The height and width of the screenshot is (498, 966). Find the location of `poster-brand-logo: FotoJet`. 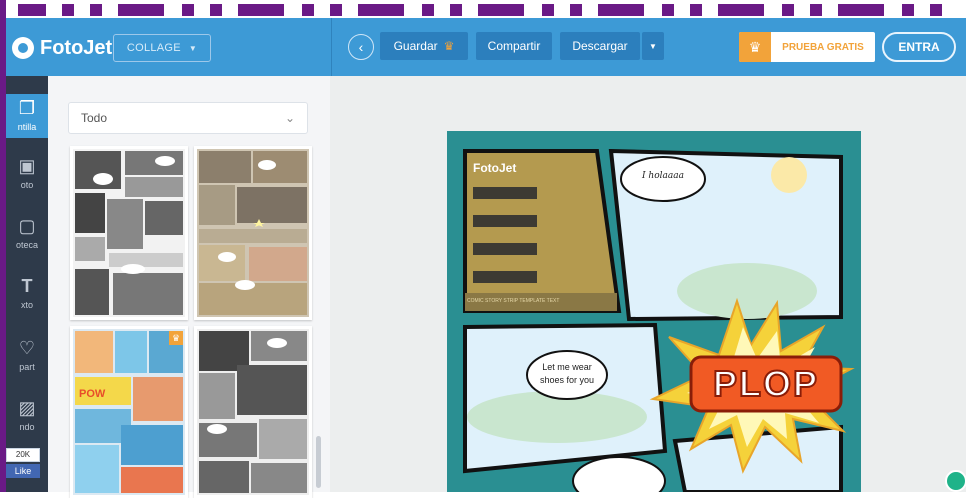

poster-brand-logo: FotoJet is located at coordinates (495, 168).